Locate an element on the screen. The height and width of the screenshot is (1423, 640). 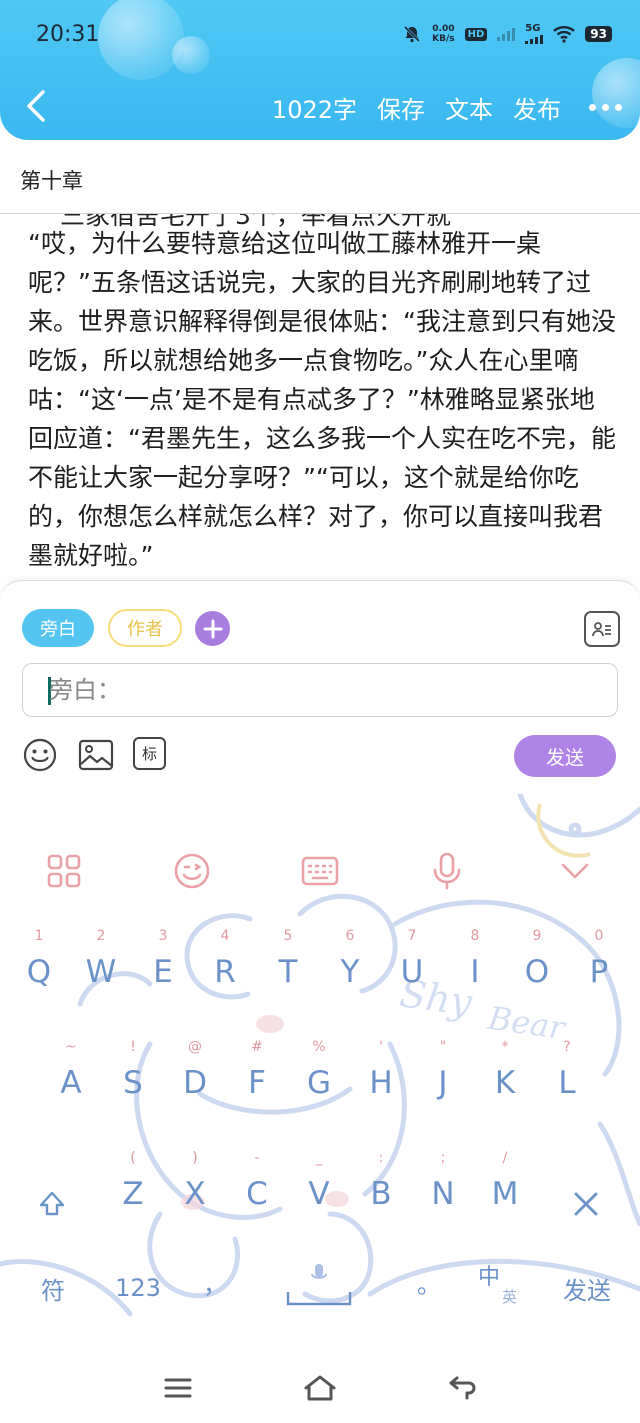
key-label: M is located at coordinates (505, 1194).